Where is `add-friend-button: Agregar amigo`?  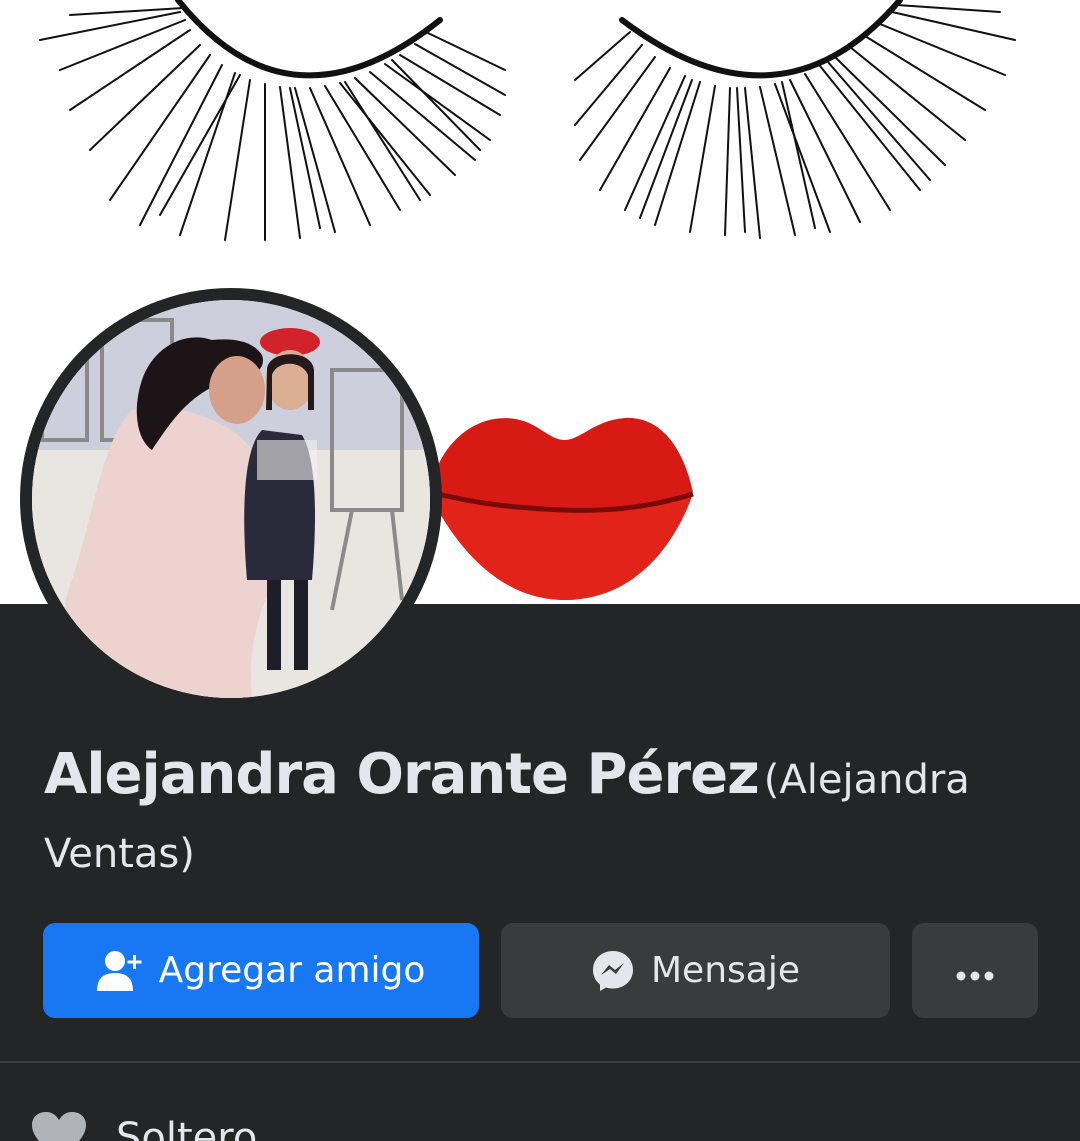 add-friend-button: Agregar amigo is located at coordinates (261, 970).